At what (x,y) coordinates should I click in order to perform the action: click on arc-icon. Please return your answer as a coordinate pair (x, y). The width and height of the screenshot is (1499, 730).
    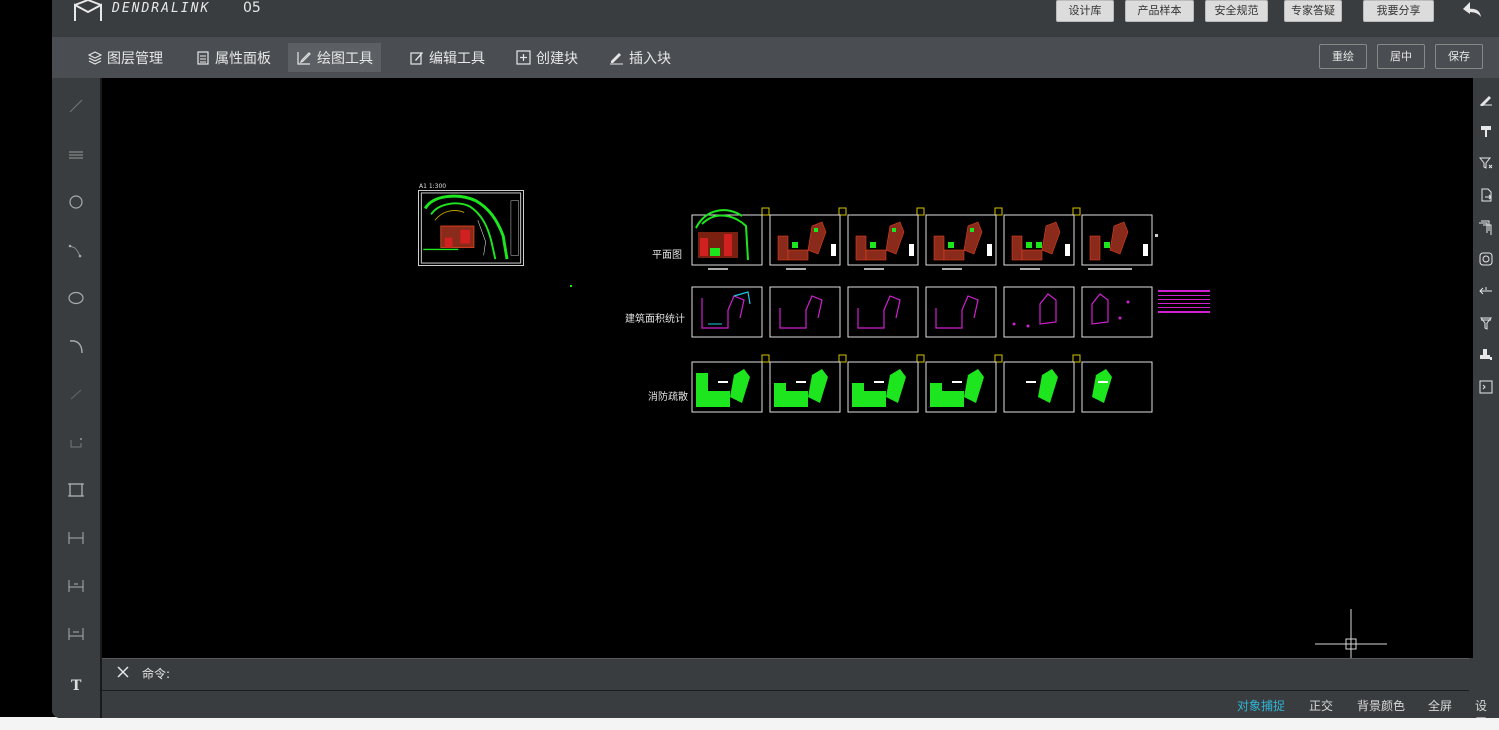
    Looking at the image, I should click on (76, 347).